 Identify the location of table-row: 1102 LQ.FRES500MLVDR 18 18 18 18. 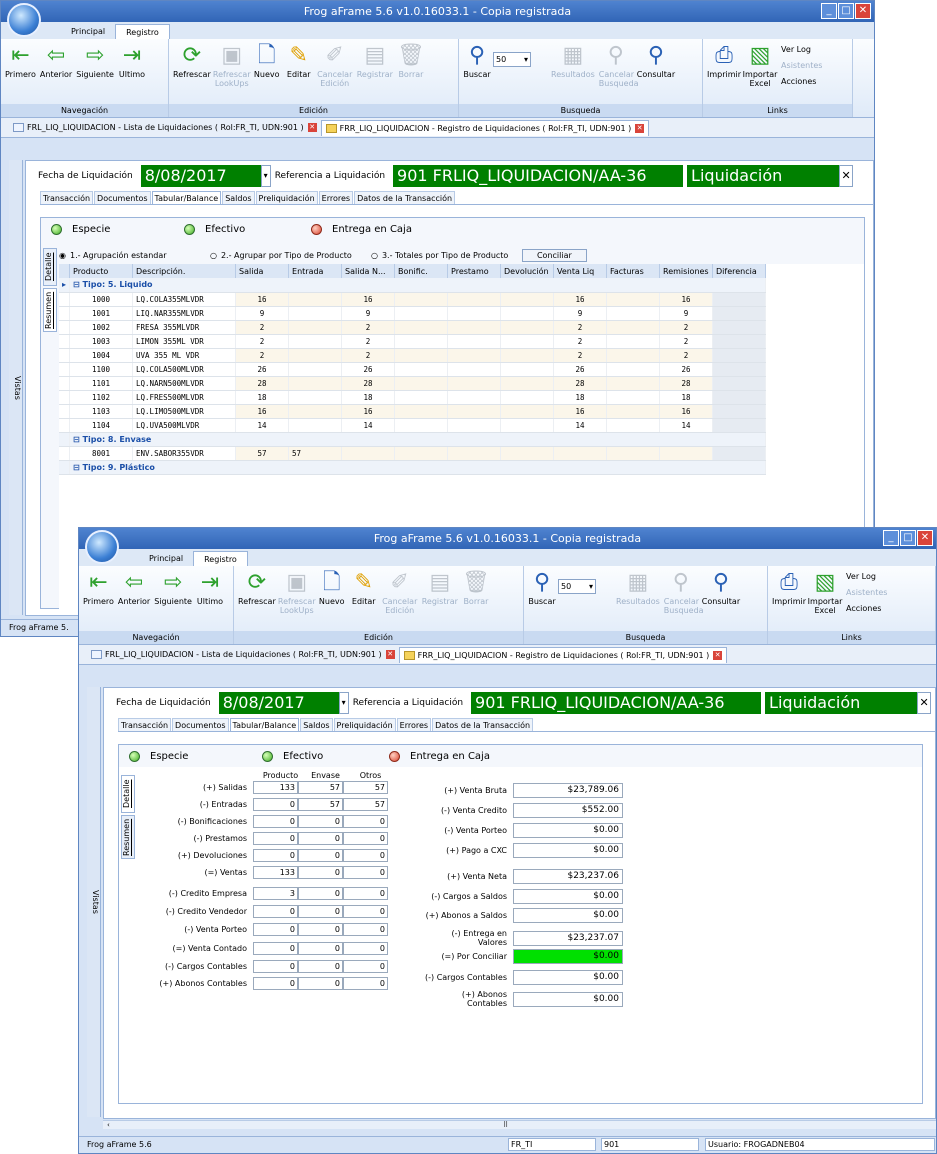
(413, 397).